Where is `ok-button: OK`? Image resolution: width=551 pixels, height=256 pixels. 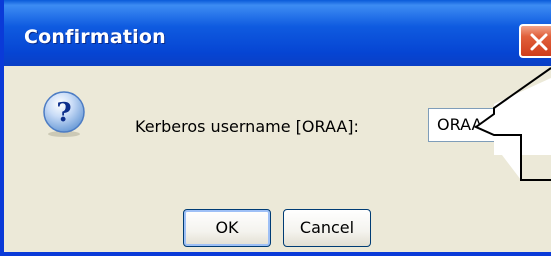
ok-button: OK is located at coordinates (227, 228).